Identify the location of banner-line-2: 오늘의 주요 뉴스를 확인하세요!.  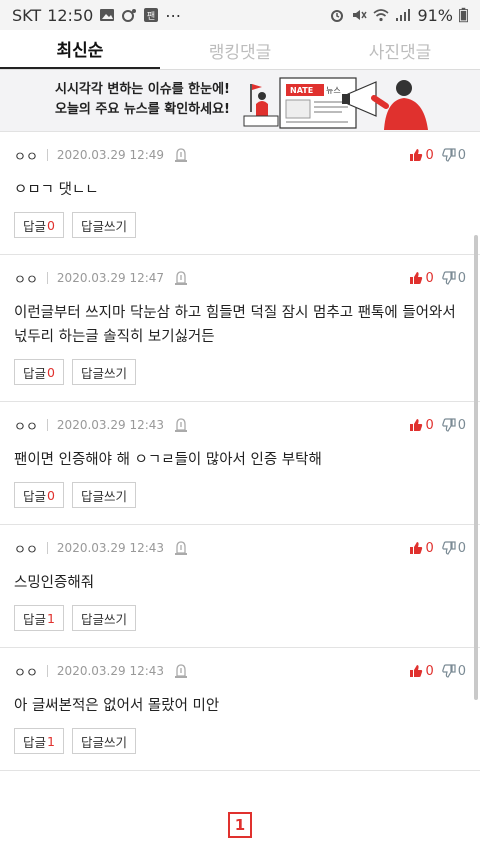
(142, 109).